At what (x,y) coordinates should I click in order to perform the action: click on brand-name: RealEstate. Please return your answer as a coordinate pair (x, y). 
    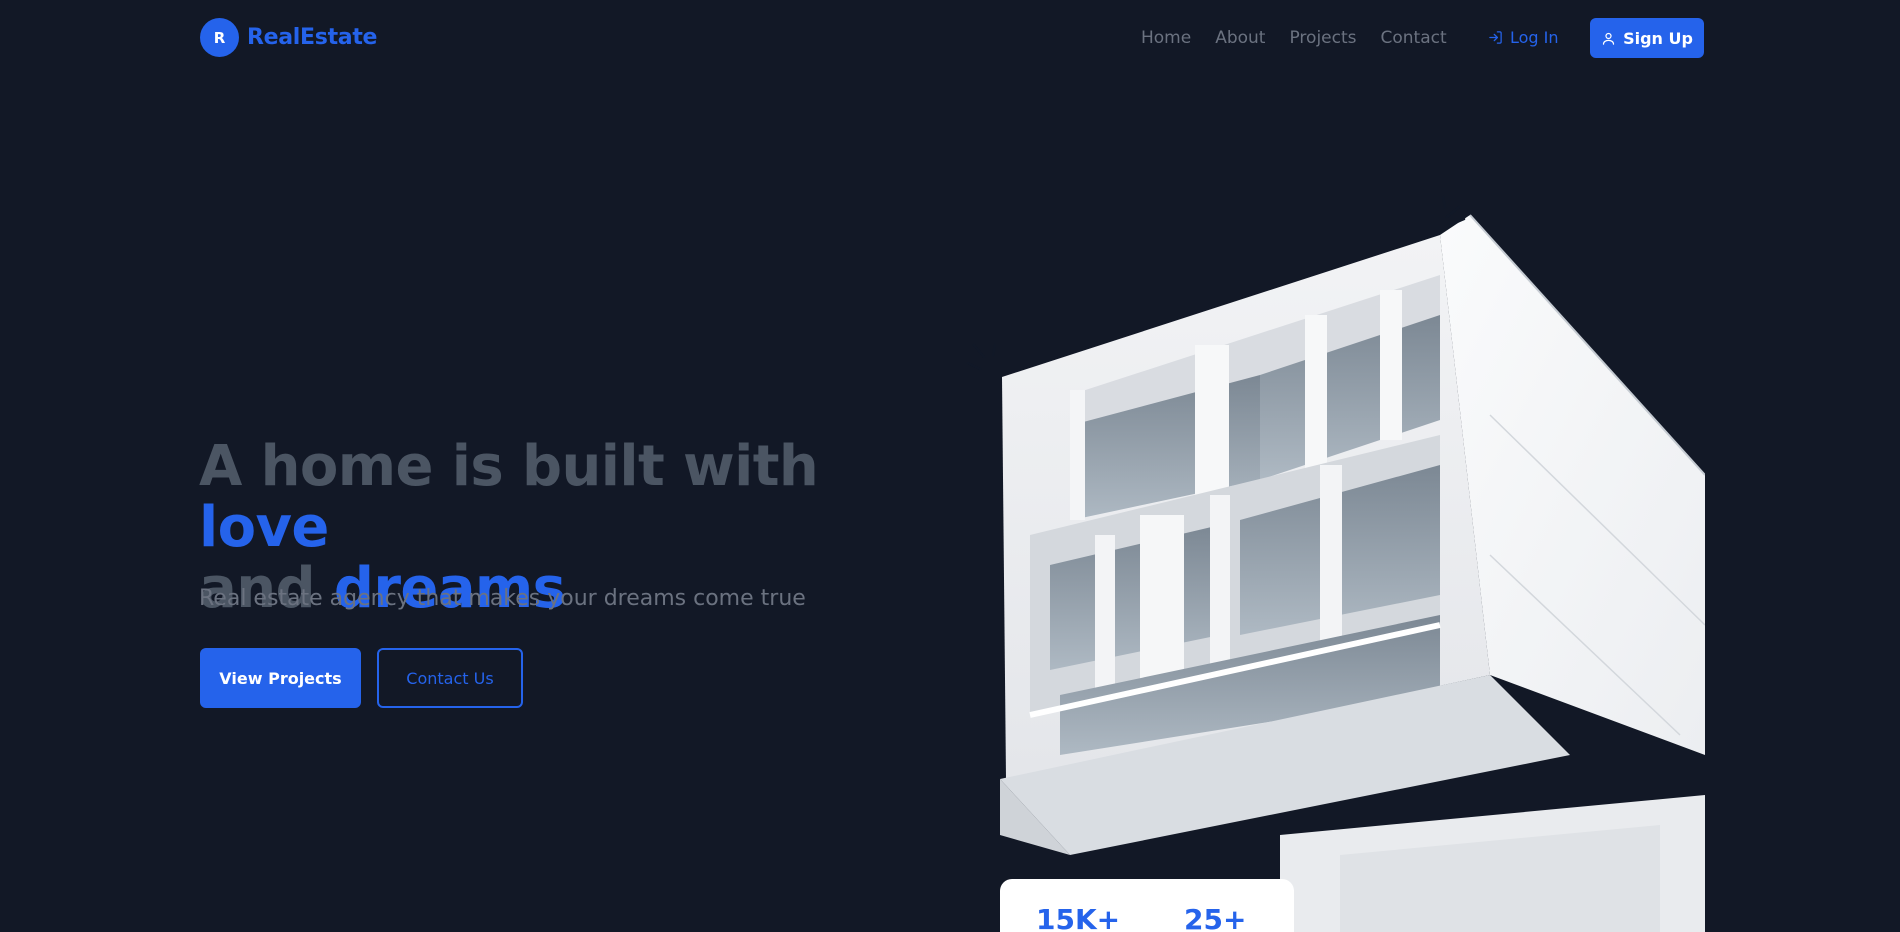
    Looking at the image, I should click on (312, 37).